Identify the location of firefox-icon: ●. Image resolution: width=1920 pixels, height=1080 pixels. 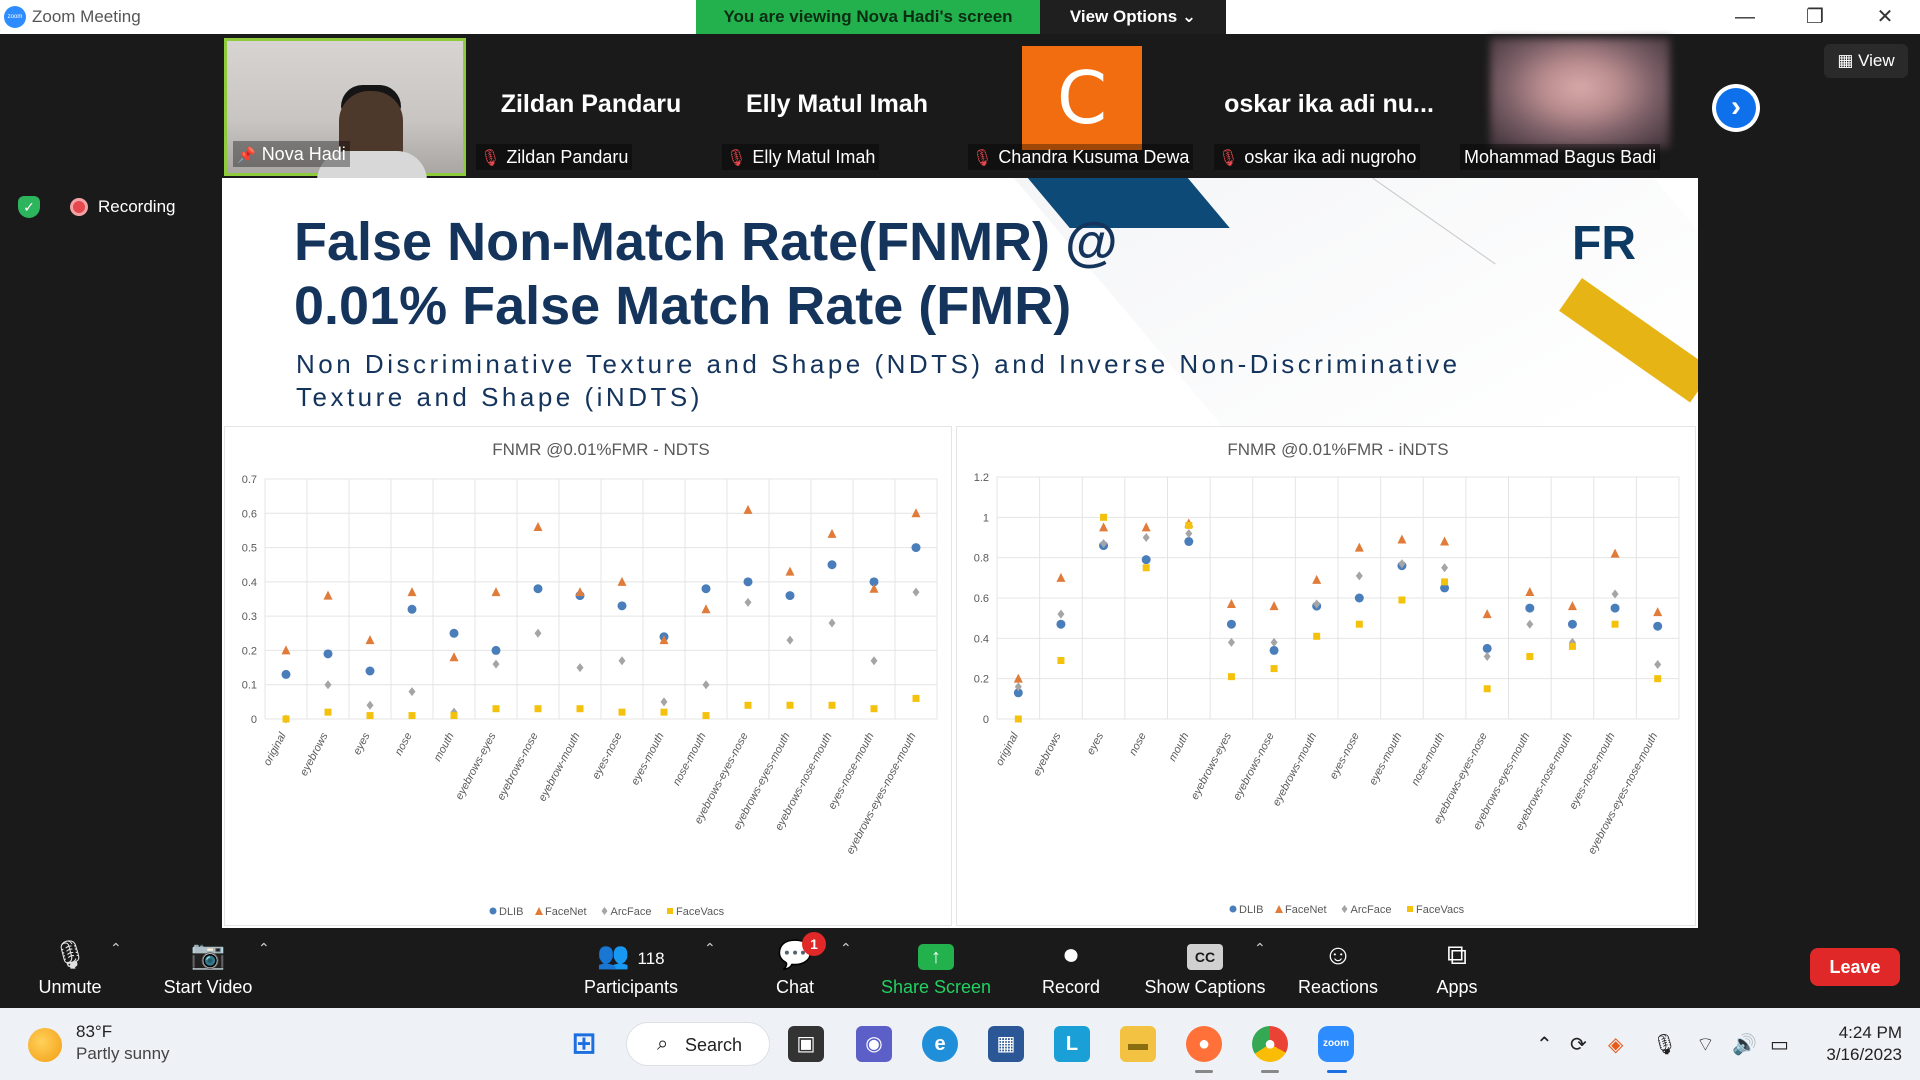
(1204, 1044).